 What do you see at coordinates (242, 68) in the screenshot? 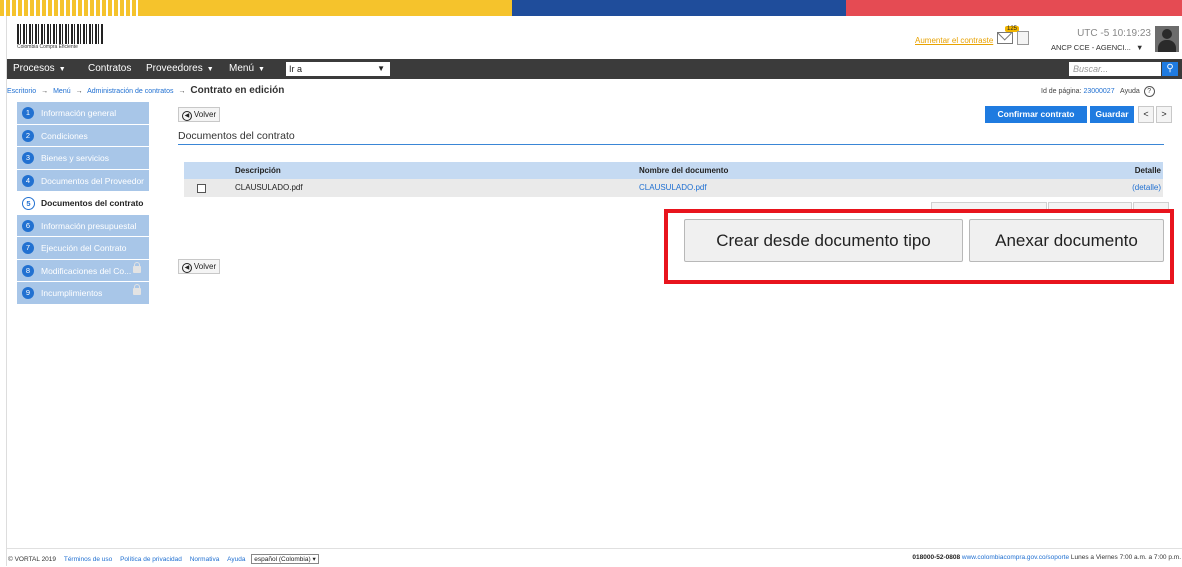
I see `nav-menu-label: Menú` at bounding box center [242, 68].